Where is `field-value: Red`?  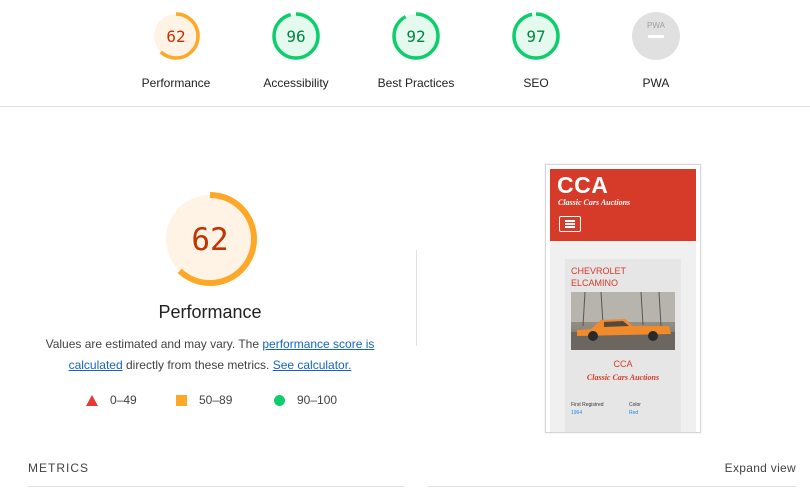 field-value: Red is located at coordinates (634, 413).